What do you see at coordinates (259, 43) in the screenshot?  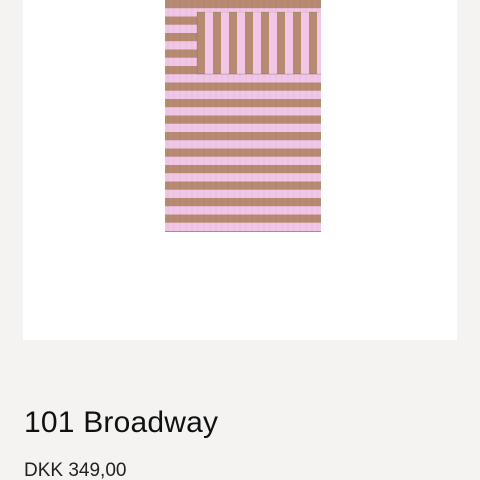 I see `towel-fold` at bounding box center [259, 43].